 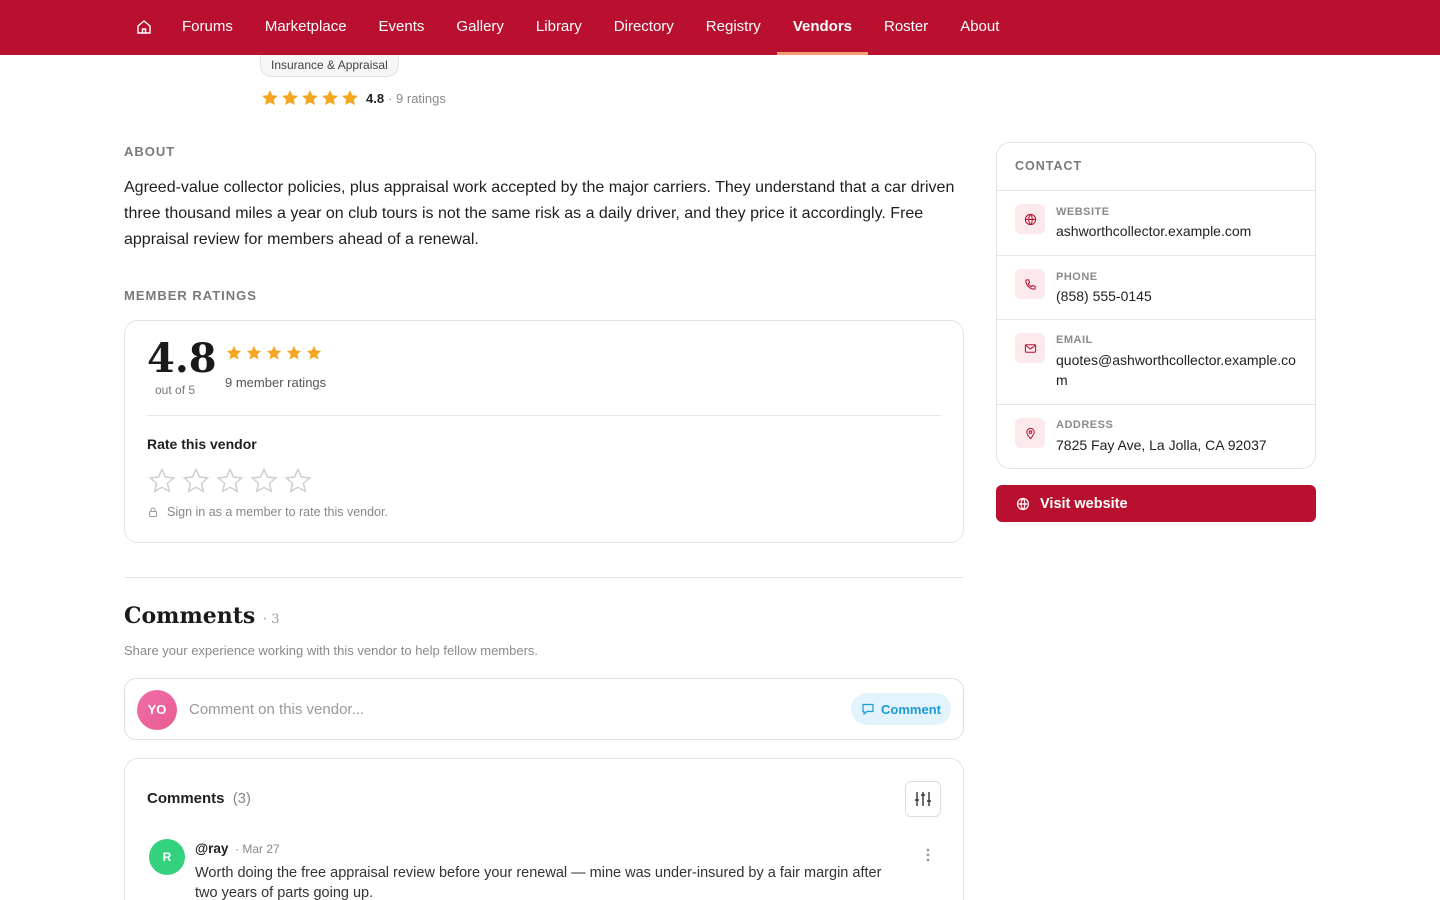 What do you see at coordinates (175, 390) in the screenshot?
I see `rating-out-of: out of 5` at bounding box center [175, 390].